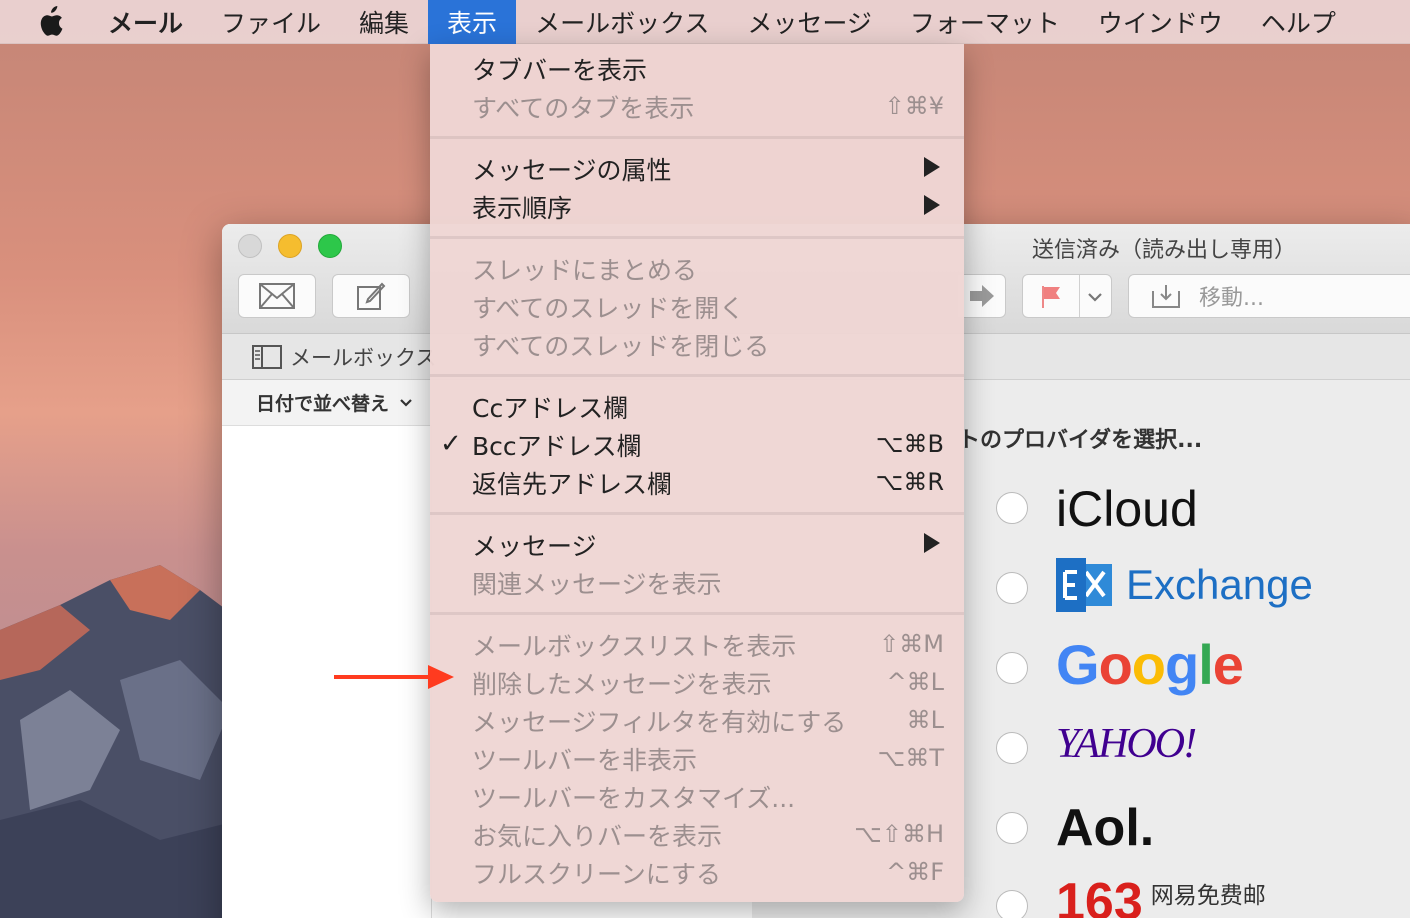  I want to click on menu-item-show-favorites-bar: お気に入りバーを表示 ⌥⇧⌘H, so click(697, 835).